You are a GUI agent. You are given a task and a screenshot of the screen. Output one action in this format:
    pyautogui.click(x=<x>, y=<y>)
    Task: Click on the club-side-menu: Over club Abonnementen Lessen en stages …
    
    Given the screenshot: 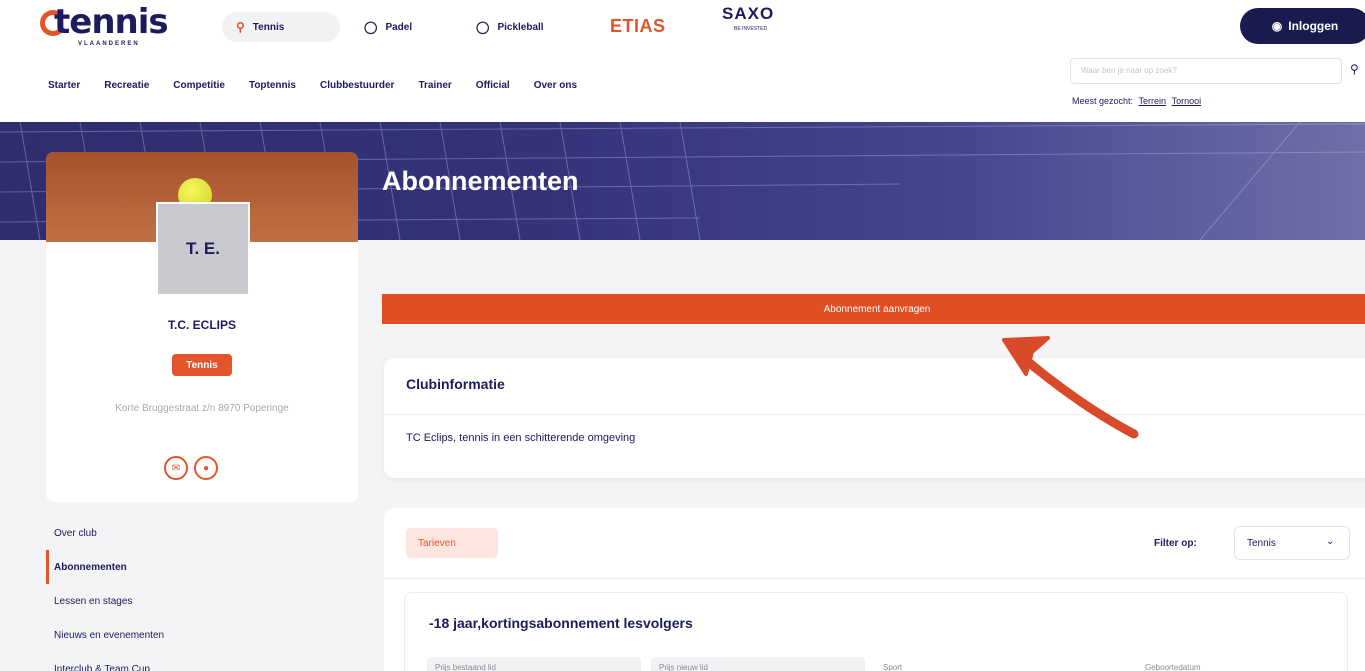 What is the action you would take?
    pyautogui.click(x=202, y=593)
    